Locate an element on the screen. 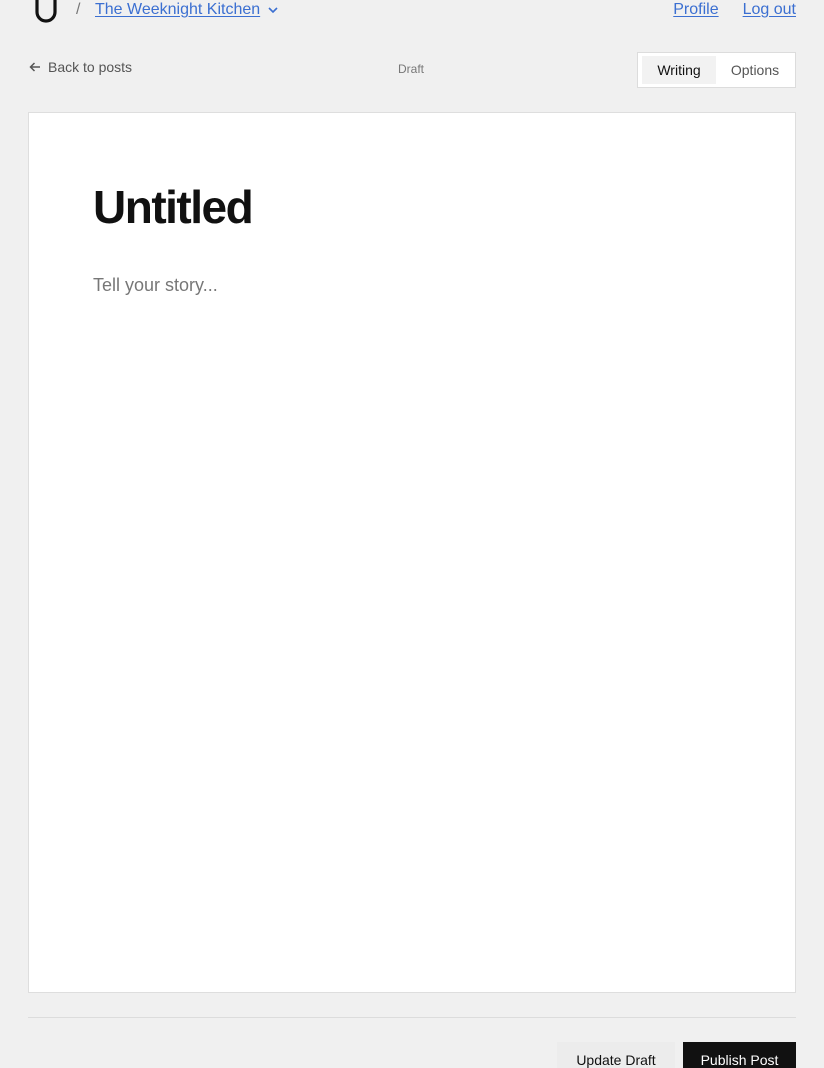  site-switcher: The Weeknight Kitchen is located at coordinates (187, 10).